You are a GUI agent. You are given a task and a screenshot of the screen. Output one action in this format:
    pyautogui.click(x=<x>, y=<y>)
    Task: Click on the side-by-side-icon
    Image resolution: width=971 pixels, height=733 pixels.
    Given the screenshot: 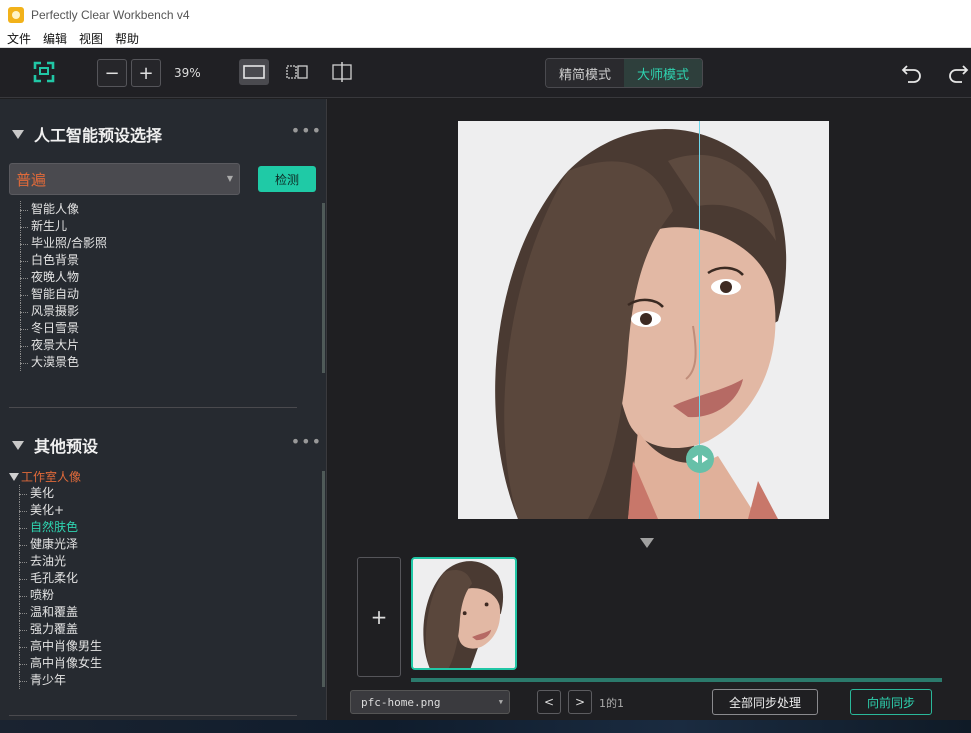 What is the action you would take?
    pyautogui.click(x=297, y=72)
    